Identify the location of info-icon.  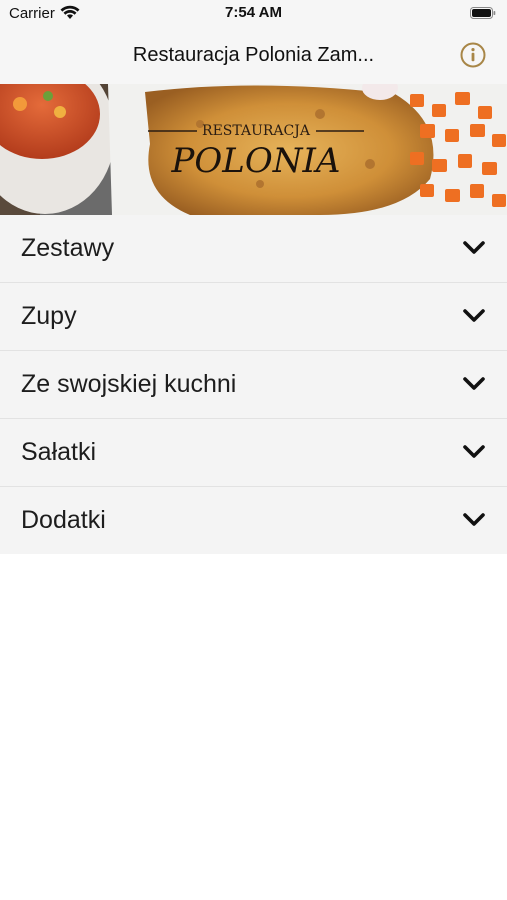
(473, 55).